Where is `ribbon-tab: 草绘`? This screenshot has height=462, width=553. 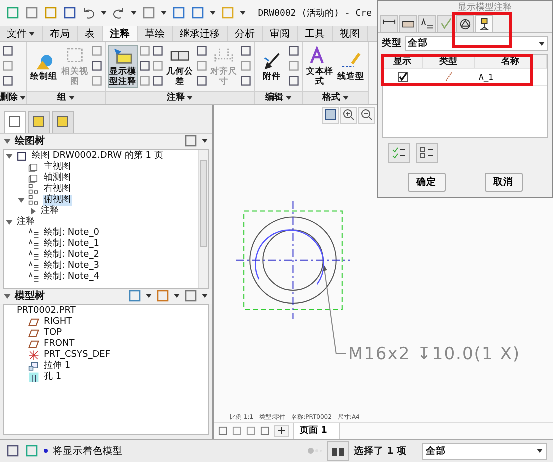
ribbon-tab: 草绘 is located at coordinates (155, 33).